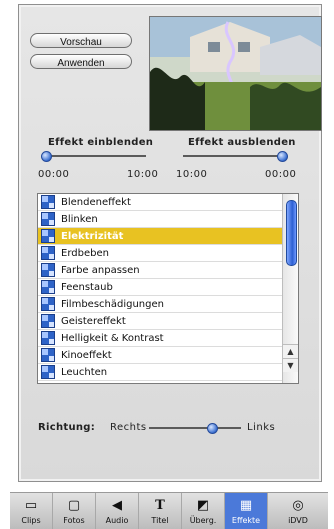  Describe the element at coordinates (168, 236) in the screenshot. I see `effect-item-selected: Elektrizität` at that location.